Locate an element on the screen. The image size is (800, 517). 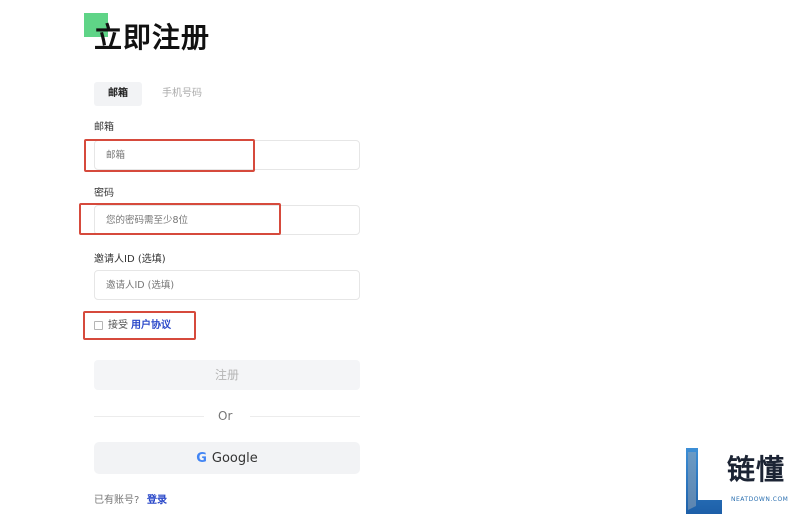
login-link: 登录 is located at coordinates (157, 500).